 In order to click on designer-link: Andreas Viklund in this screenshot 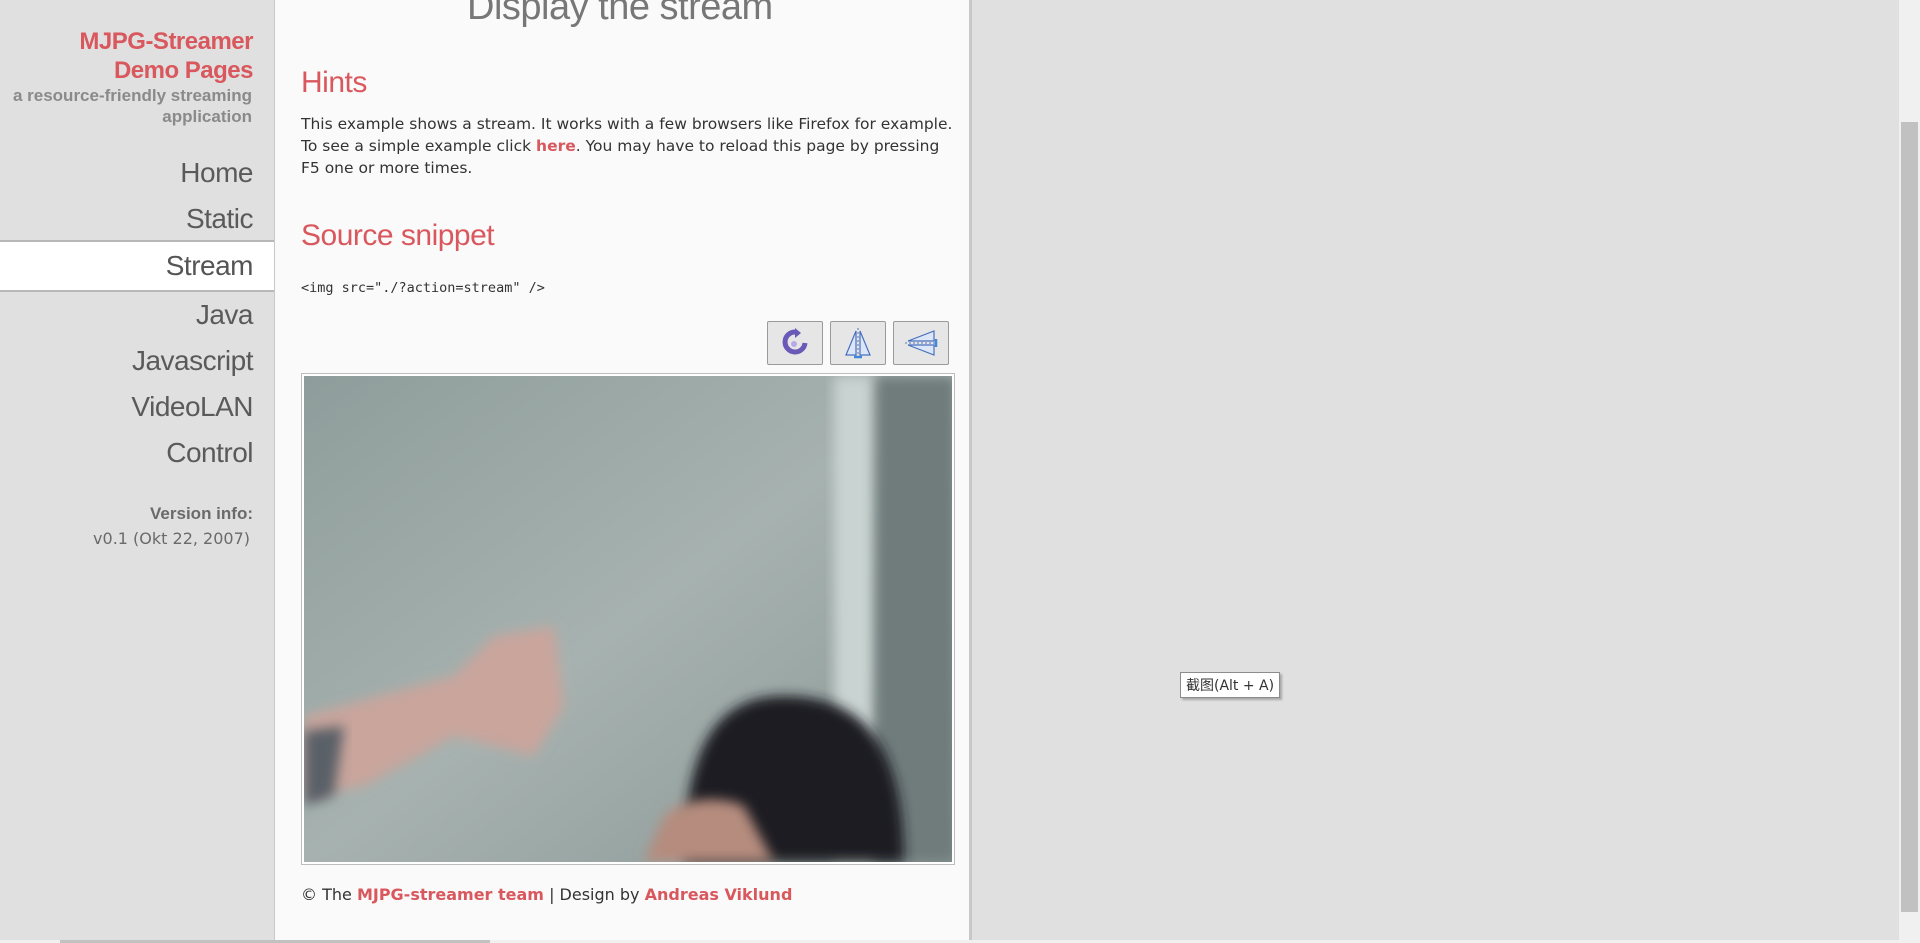, I will do `click(719, 894)`.